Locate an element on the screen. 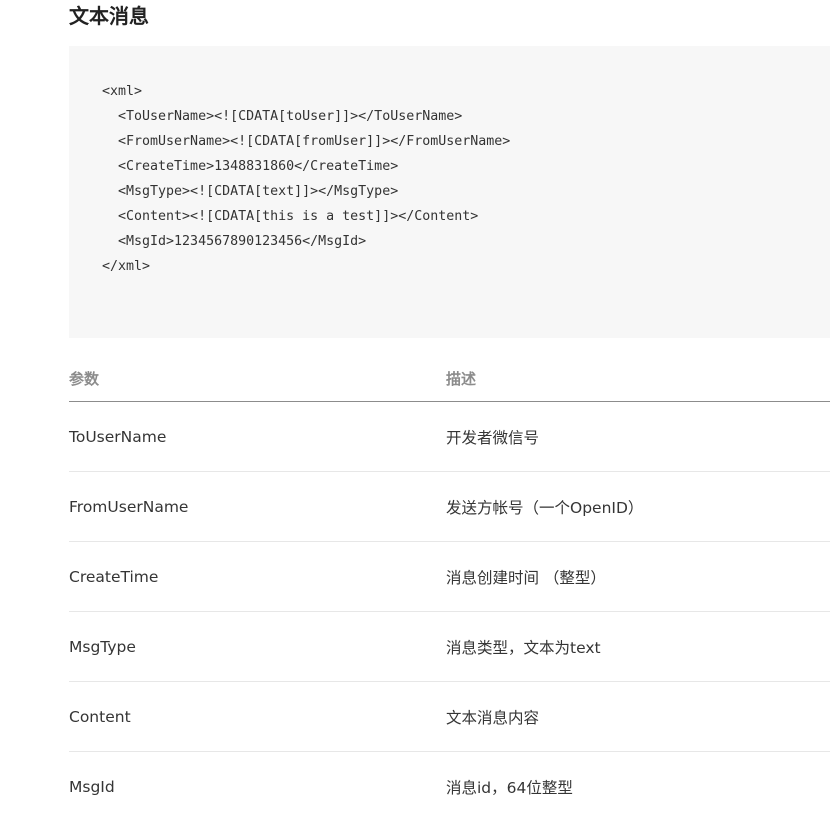 The width and height of the screenshot is (830, 822). table-header-row: 参数 描述 is located at coordinates (449, 379).